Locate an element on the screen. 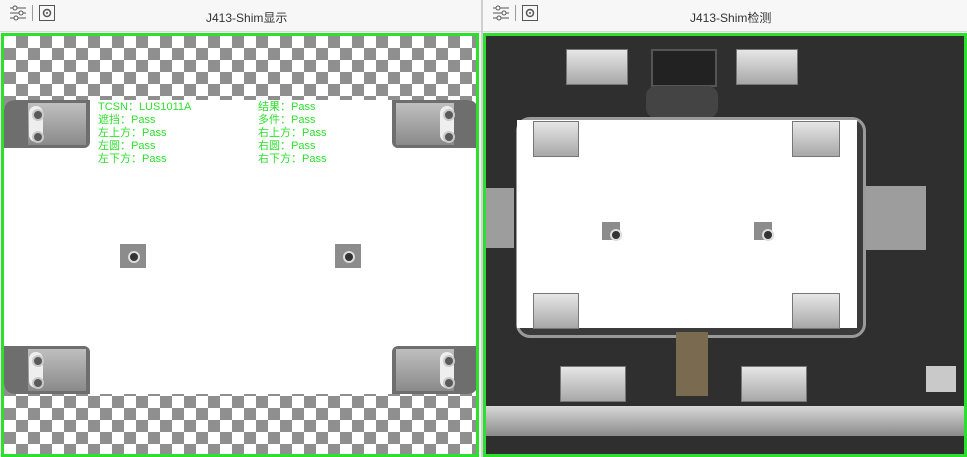 This screenshot has width=967, height=457. corner-bracket-bottom-right is located at coordinates (434, 370).